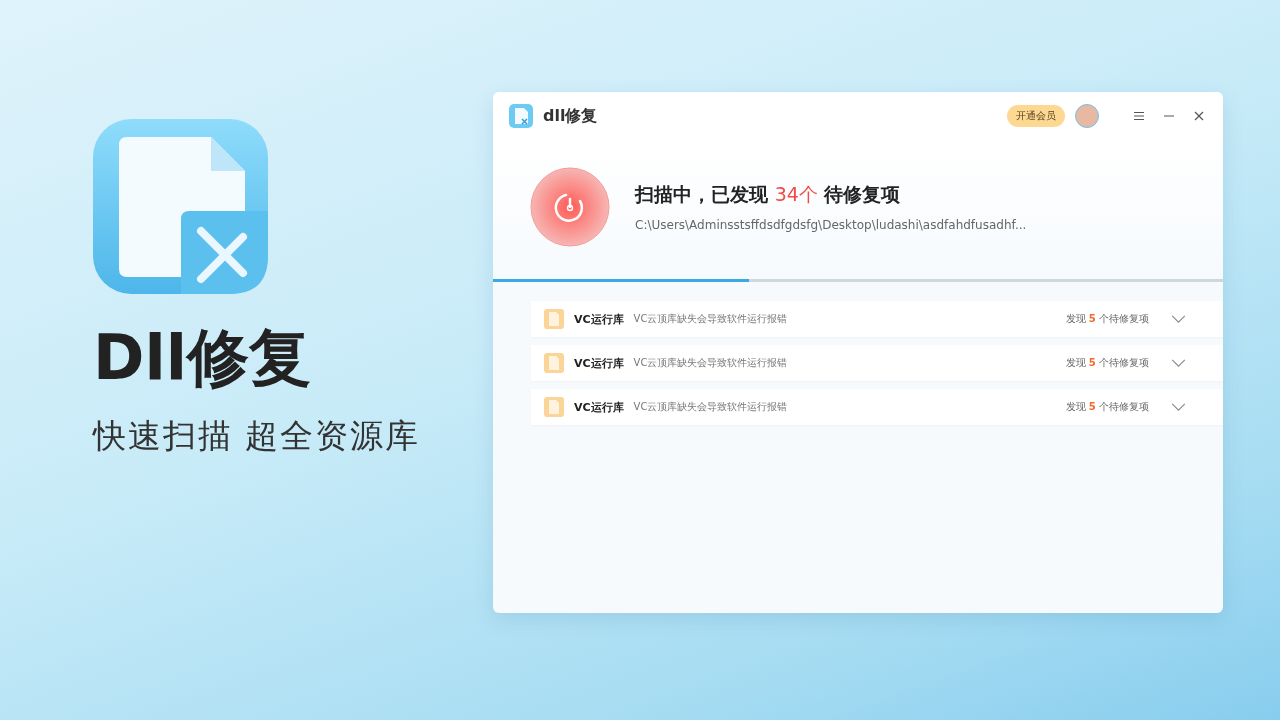 The width and height of the screenshot is (1280, 720). Describe the element at coordinates (570, 206) in the screenshot. I see `scan-gauge-icon` at that location.